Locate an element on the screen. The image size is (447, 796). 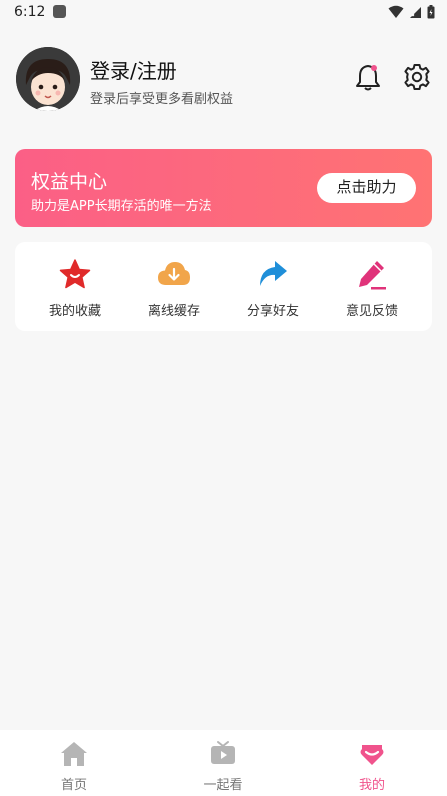
share-arrow-icon is located at coordinates (273, 273).